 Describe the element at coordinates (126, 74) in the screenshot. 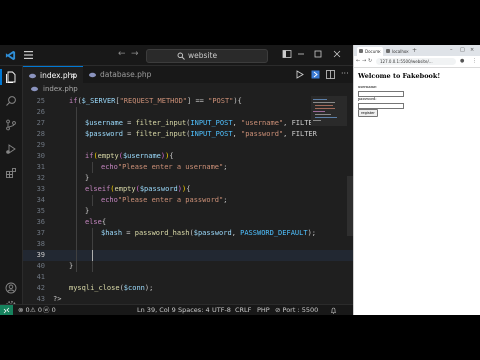

I see `tab-label: database.php` at that location.